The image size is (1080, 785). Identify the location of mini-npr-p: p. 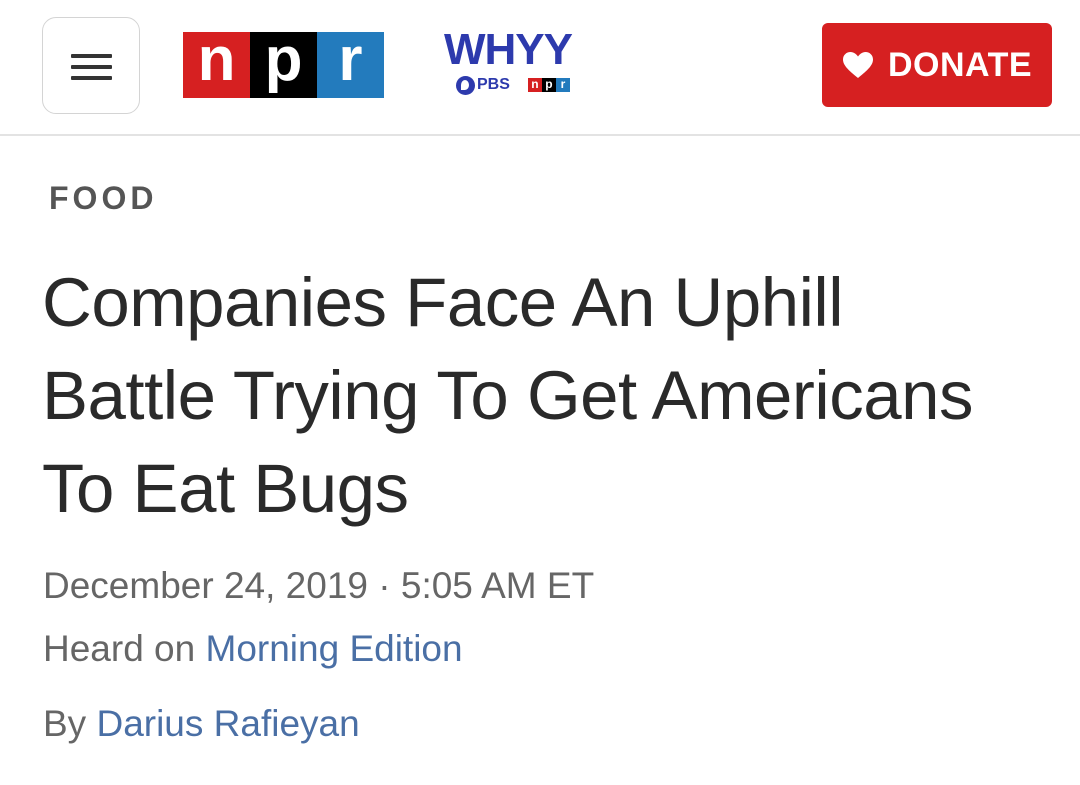
(548, 85).